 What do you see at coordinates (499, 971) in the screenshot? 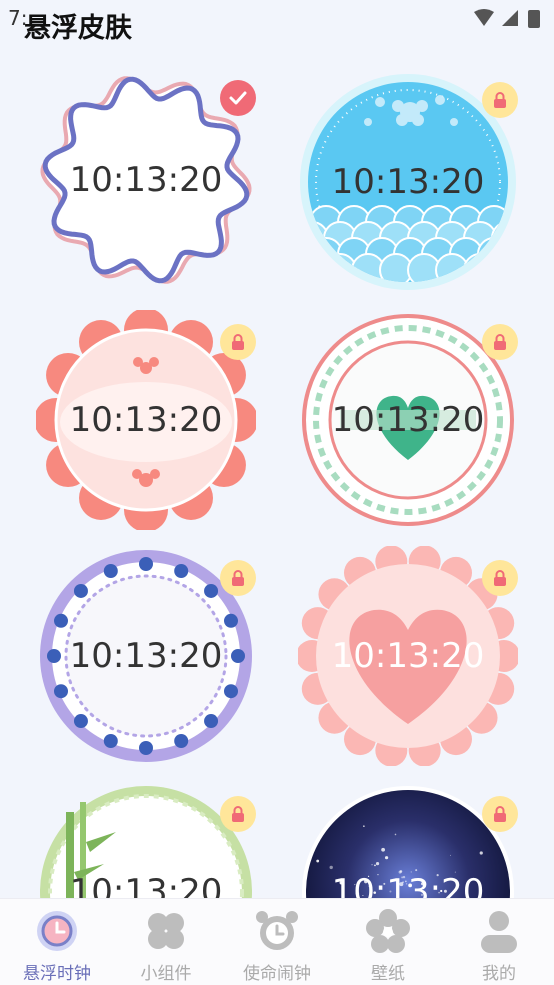
I see `tab-label: 我的` at bounding box center [499, 971].